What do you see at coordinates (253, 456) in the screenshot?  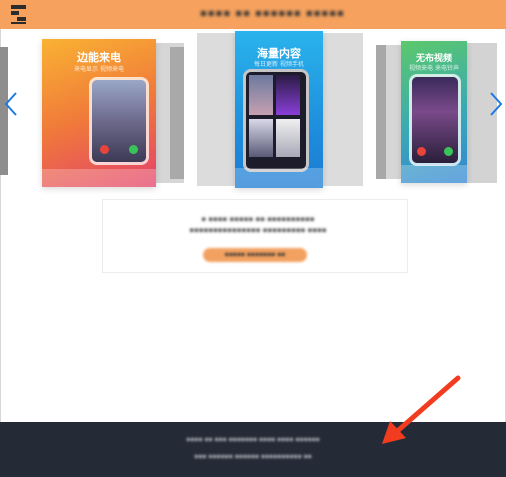 I see `footer-line: ▪▪▪ ▪▪▪▪▪▪ ▪▪▪▪▪▪ ▪▪▪▪▪▪▪▪▪▪ ▪▪` at bounding box center [253, 456].